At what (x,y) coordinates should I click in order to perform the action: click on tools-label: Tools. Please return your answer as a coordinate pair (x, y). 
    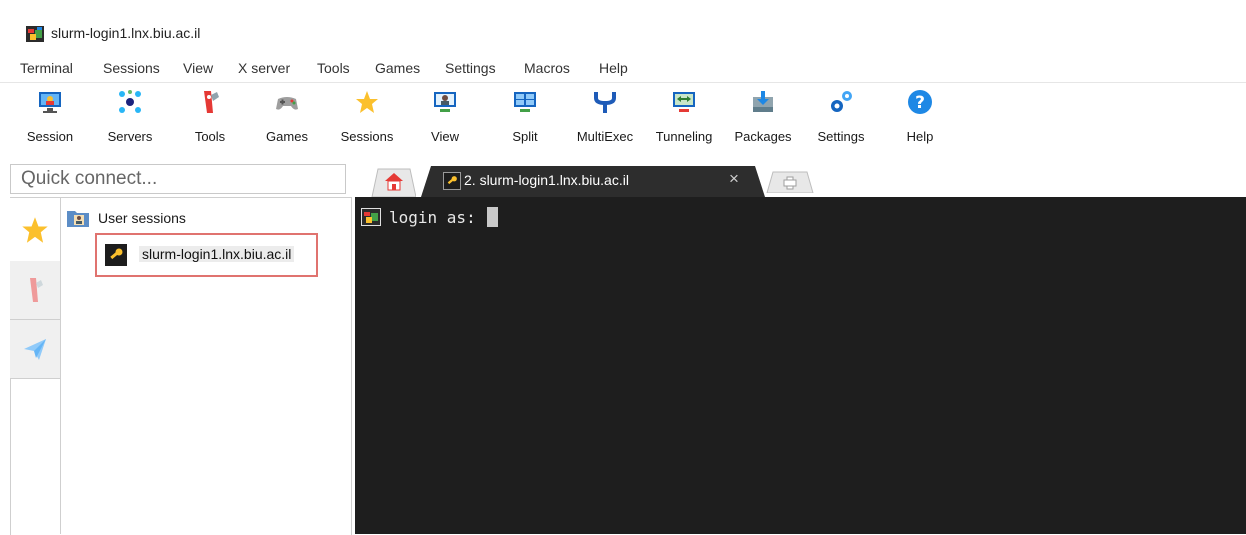
    Looking at the image, I should click on (210, 136).